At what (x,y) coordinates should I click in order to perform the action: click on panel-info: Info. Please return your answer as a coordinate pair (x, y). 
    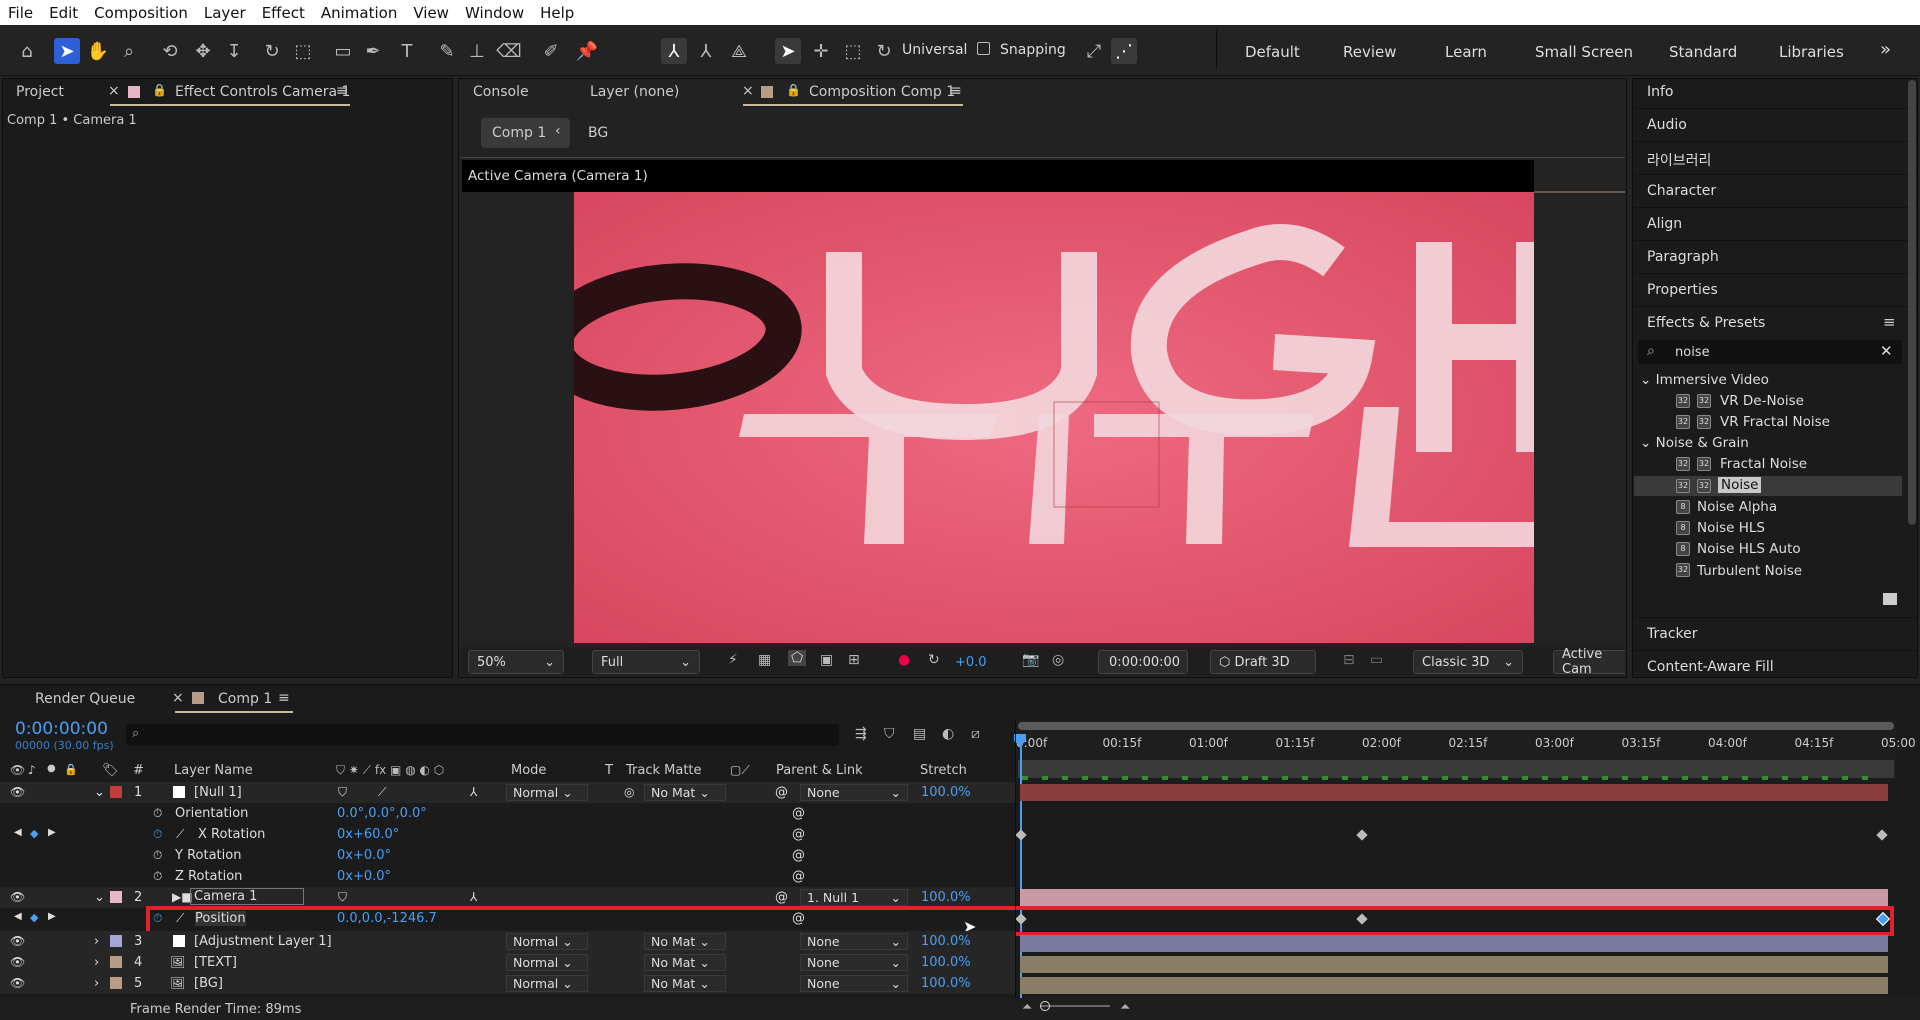
    Looking at the image, I should click on (1660, 92).